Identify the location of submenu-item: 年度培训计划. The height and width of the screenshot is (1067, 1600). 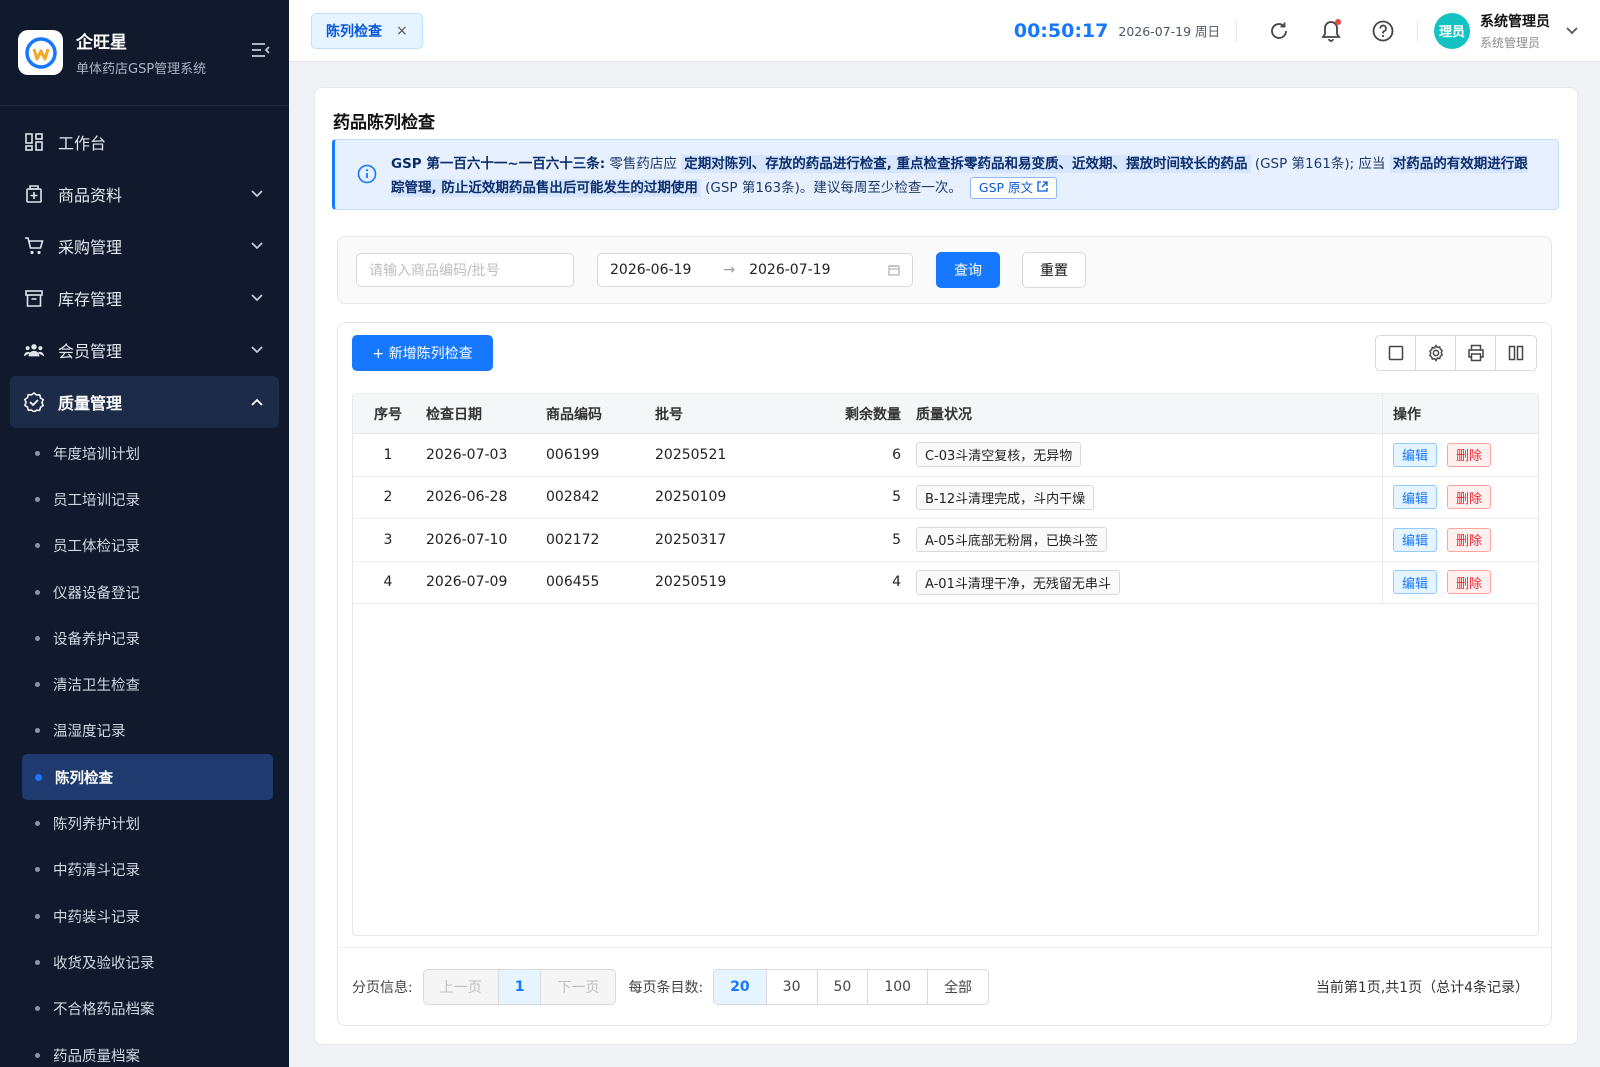
(144, 453).